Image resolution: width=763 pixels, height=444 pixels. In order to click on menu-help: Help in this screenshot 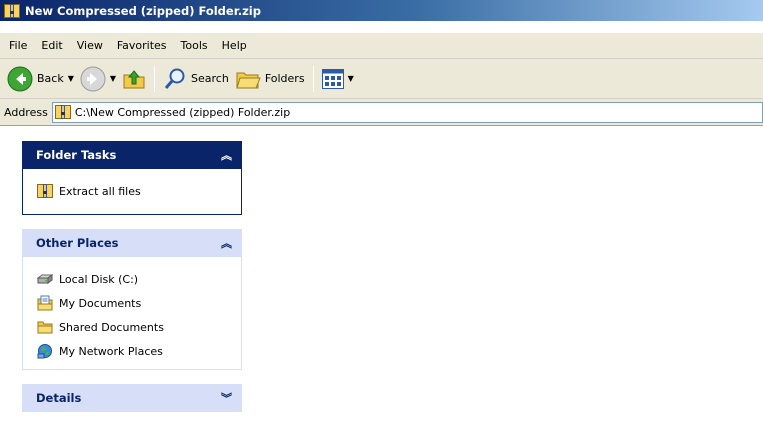, I will do `click(234, 45)`.